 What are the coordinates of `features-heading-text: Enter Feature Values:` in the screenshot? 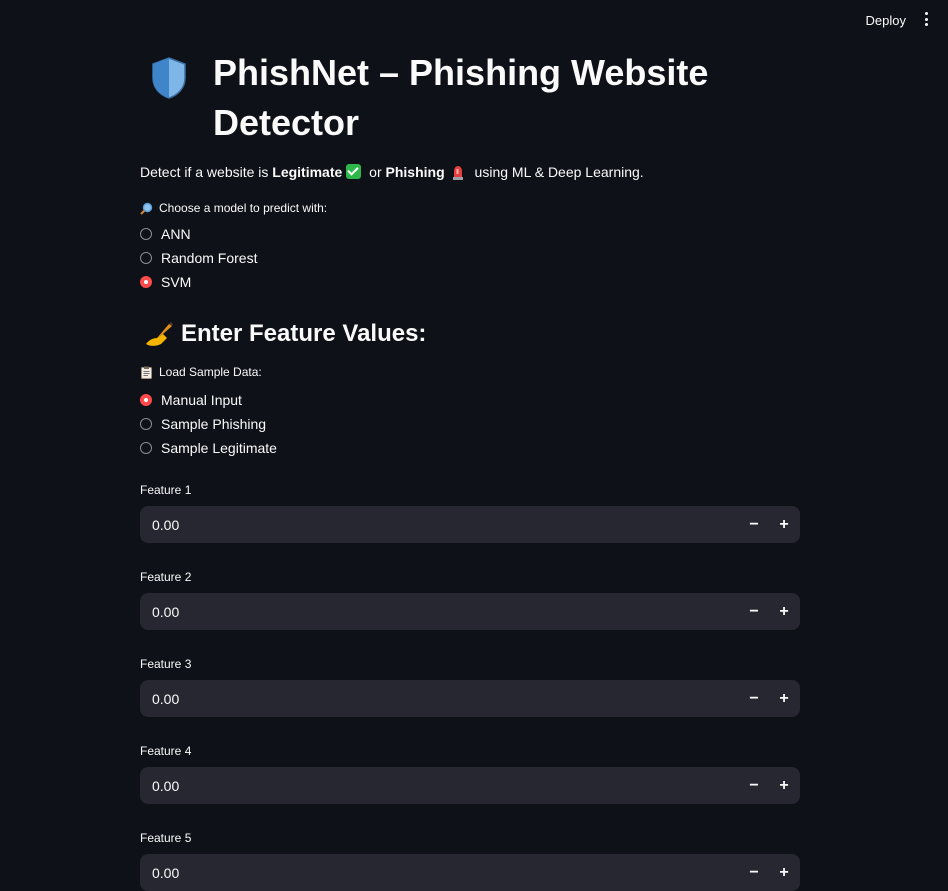 It's located at (304, 333).